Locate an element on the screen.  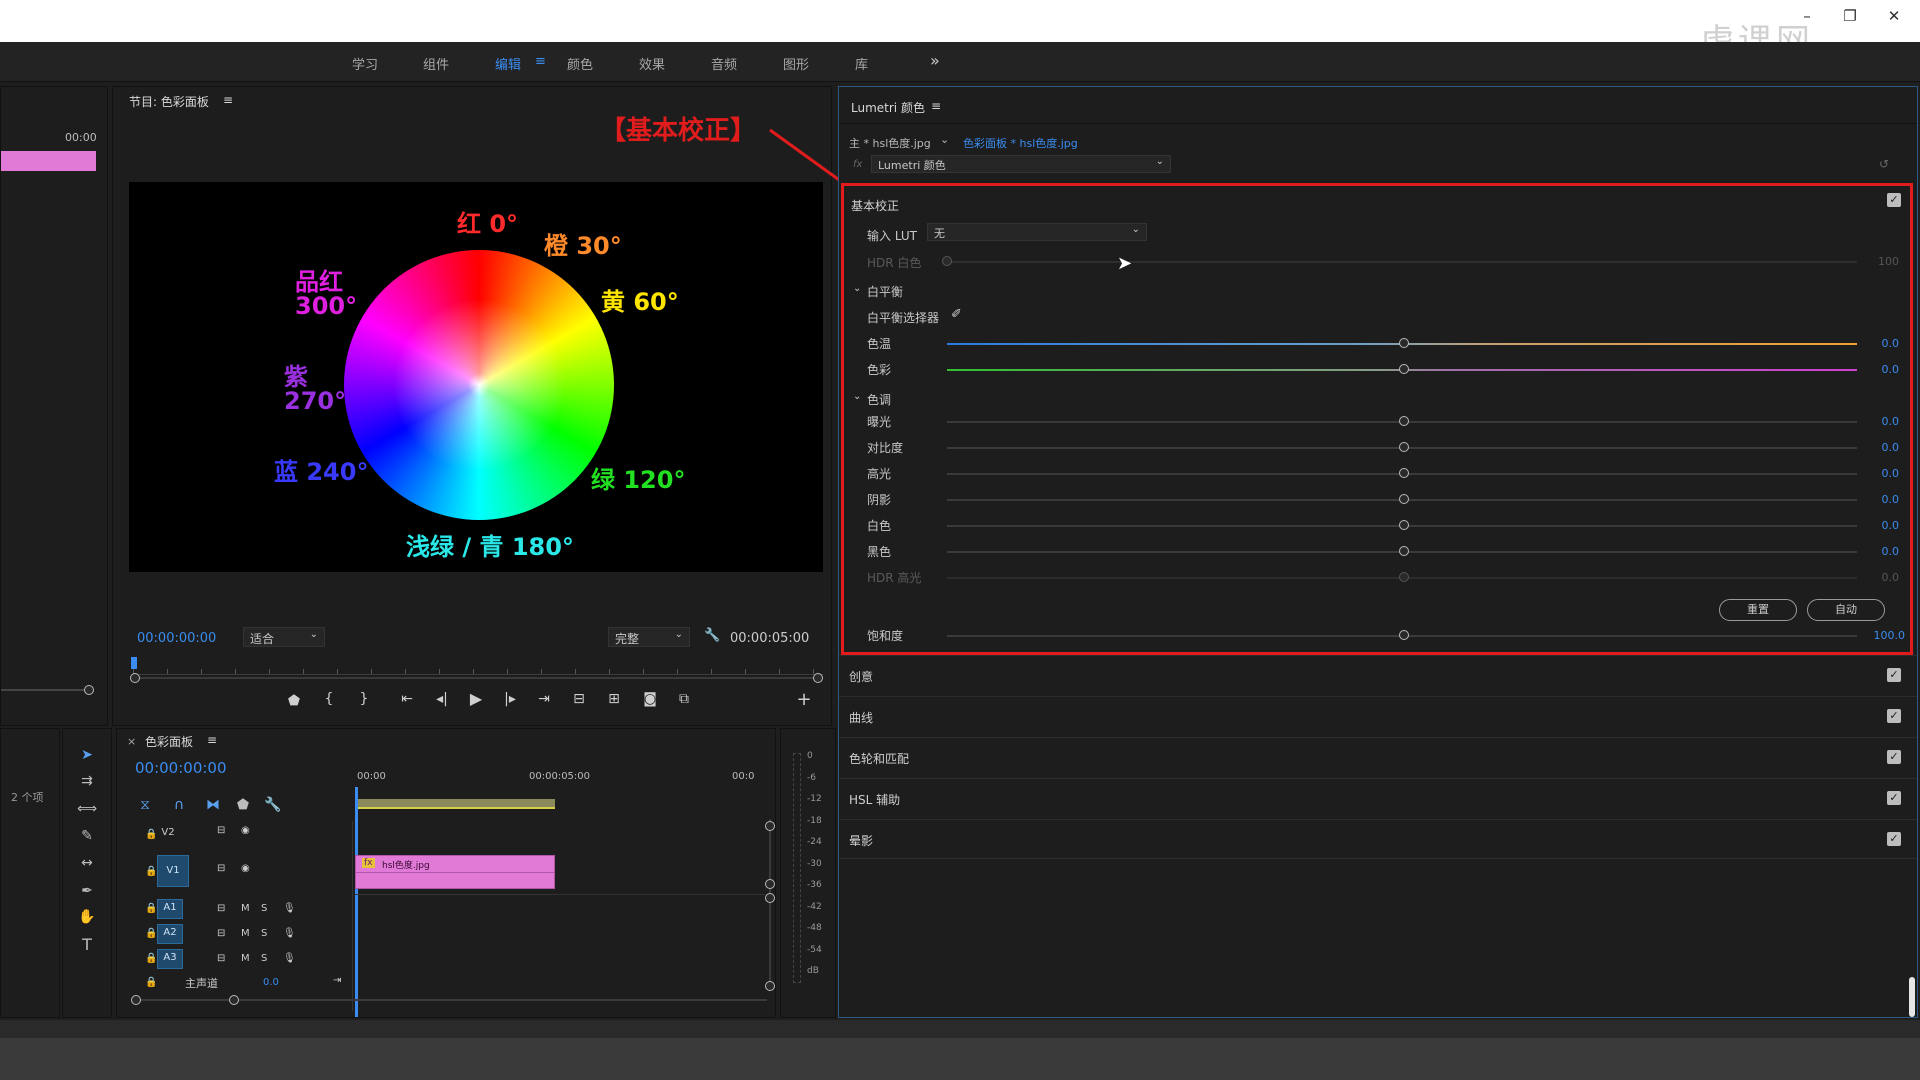
program-menu-icon: ≡ is located at coordinates (228, 100).